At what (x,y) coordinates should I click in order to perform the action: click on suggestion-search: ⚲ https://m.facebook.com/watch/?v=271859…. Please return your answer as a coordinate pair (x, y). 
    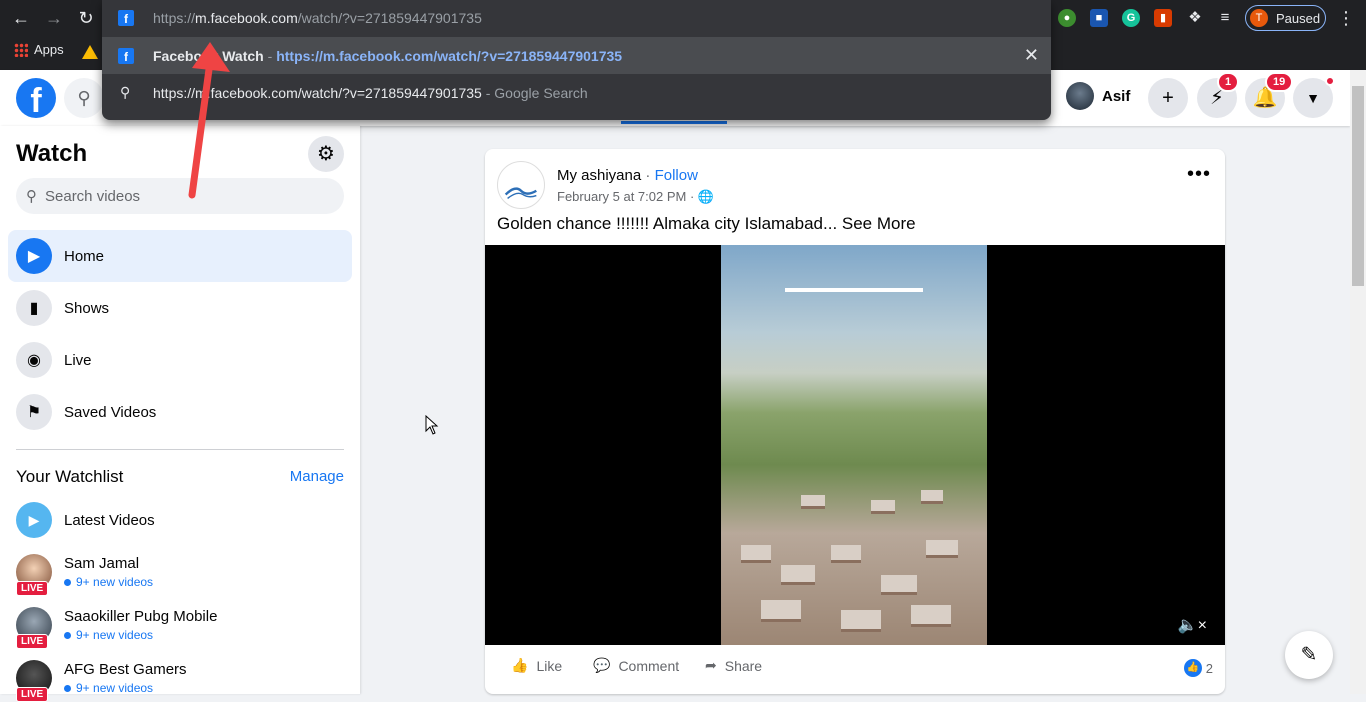
    Looking at the image, I should click on (576, 92).